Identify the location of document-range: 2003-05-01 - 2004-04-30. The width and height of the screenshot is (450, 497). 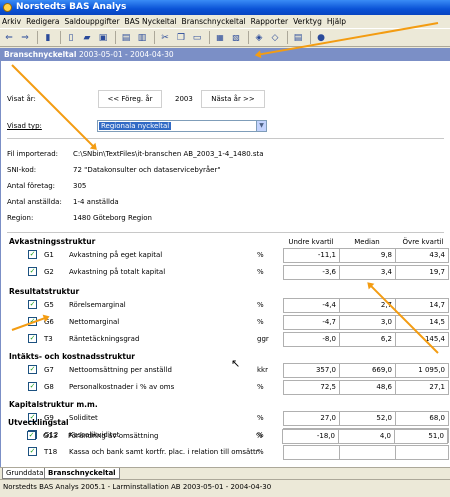
(126, 54).